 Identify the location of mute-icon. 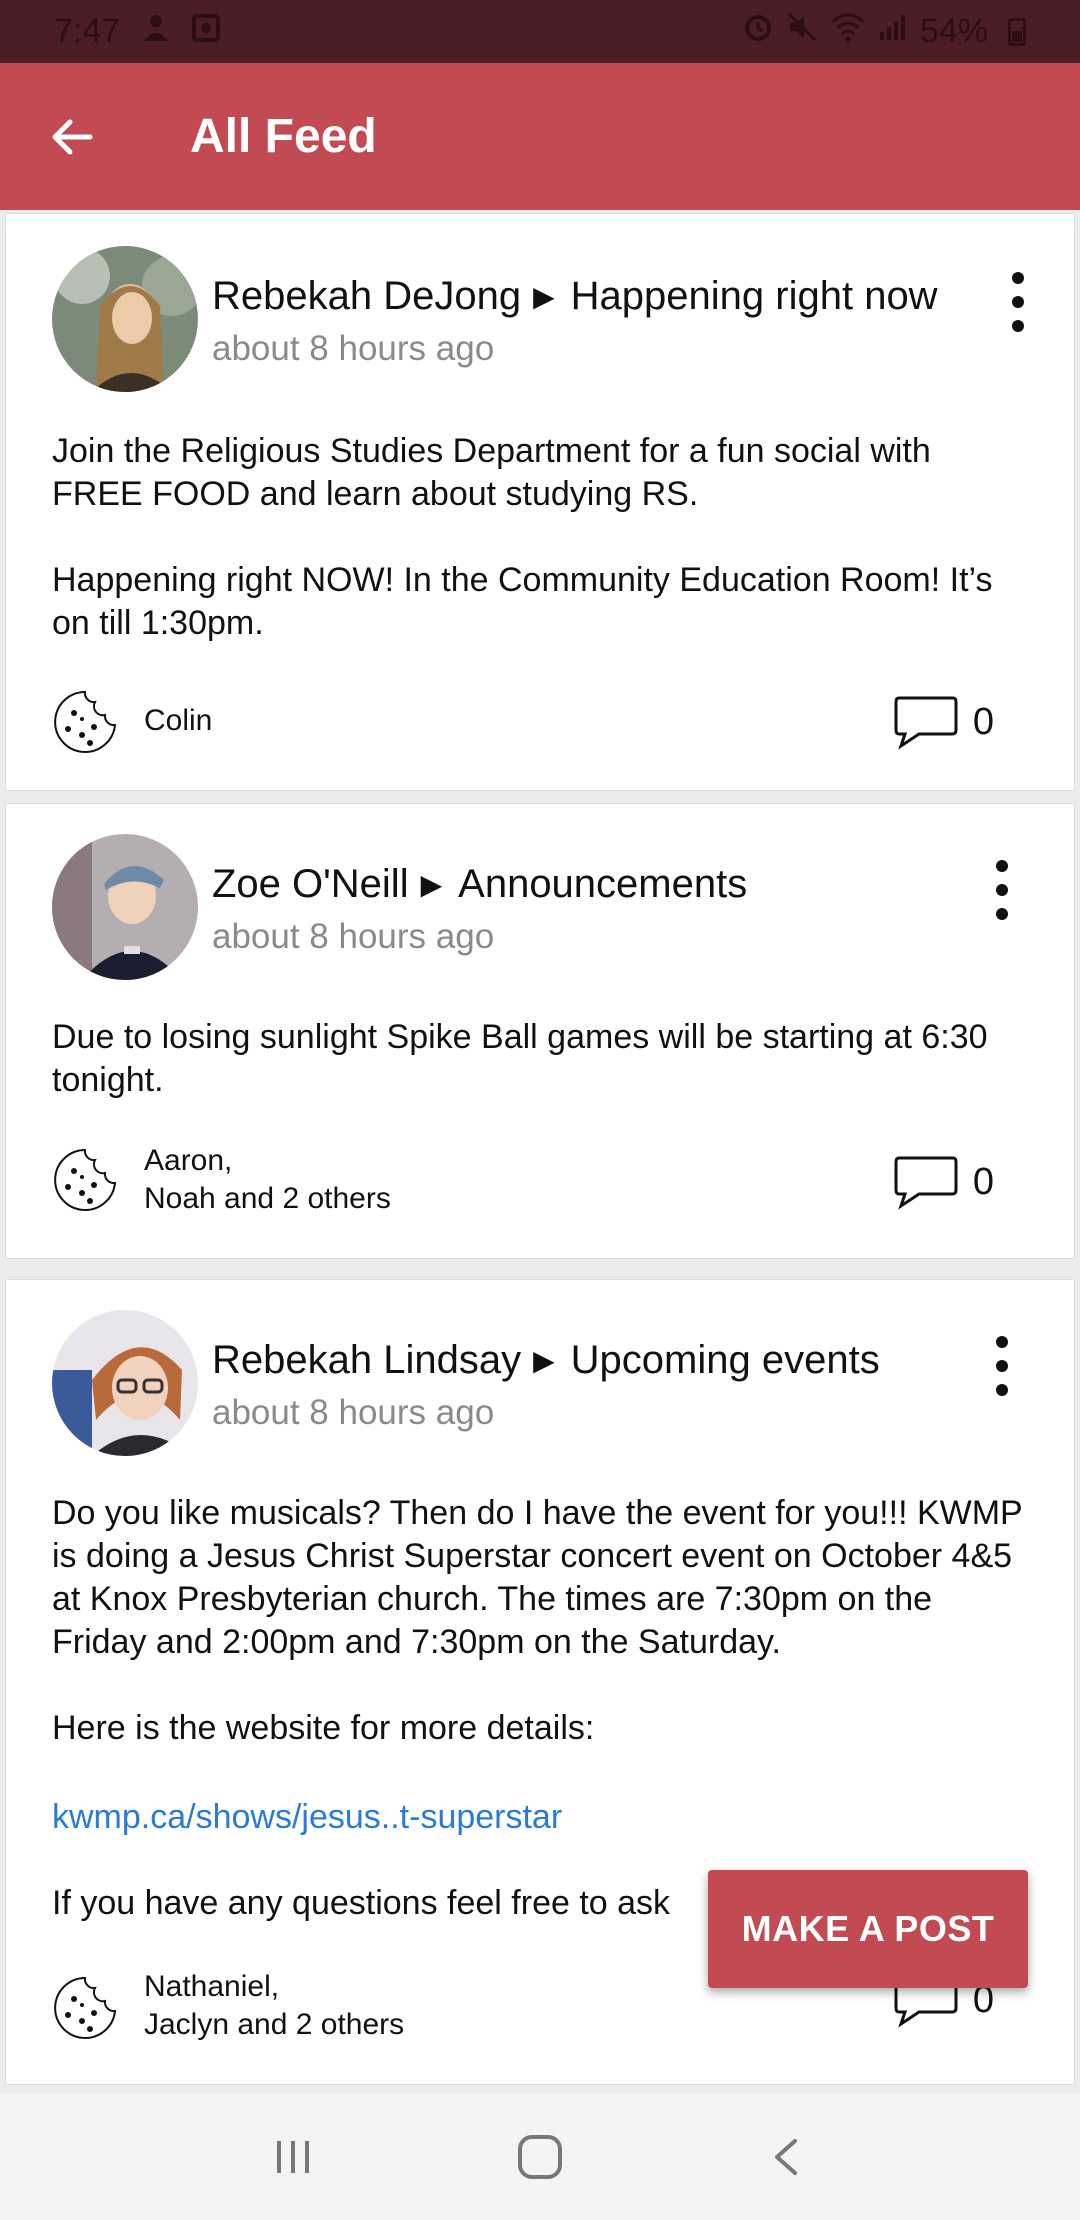
(802, 31).